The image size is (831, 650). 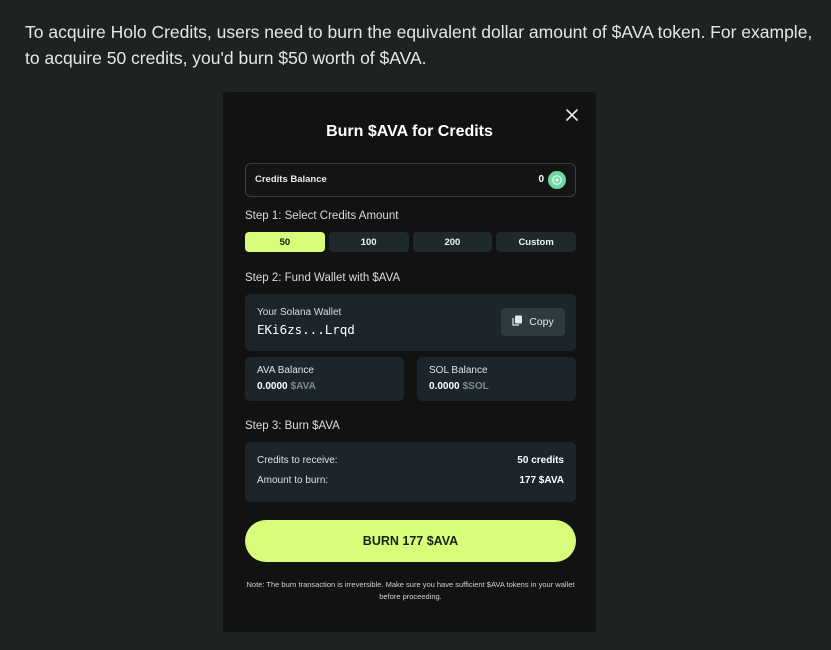 I want to click on burn-button: BURN 177 $AVA, so click(x=410, y=541).